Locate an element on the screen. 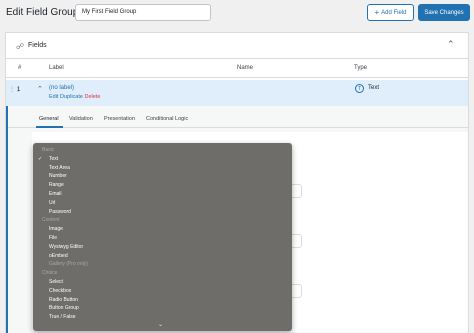 Image resolution: width=474 pixels, height=333 pixels. dropdown-option: File is located at coordinates (162, 238).